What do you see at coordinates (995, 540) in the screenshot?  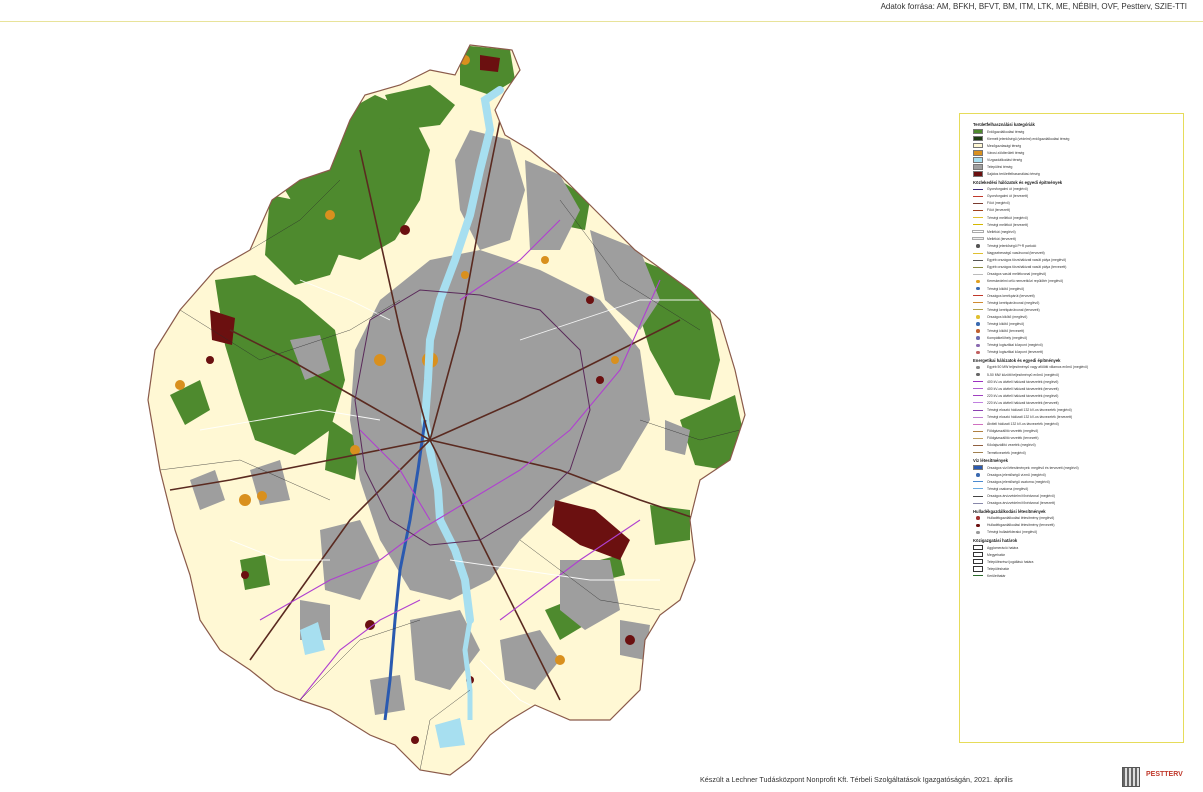 I see `legend-section-title: Közigazgatási határok` at bounding box center [995, 540].